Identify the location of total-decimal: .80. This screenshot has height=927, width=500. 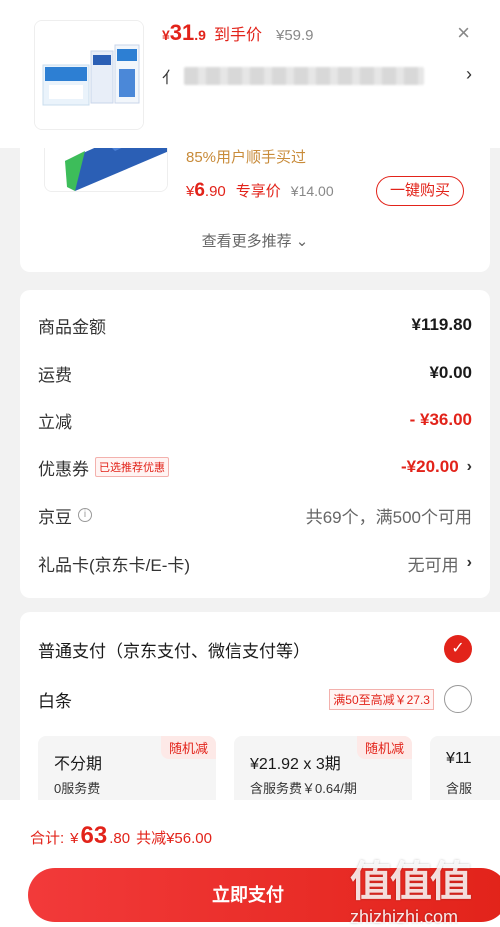
(120, 838).